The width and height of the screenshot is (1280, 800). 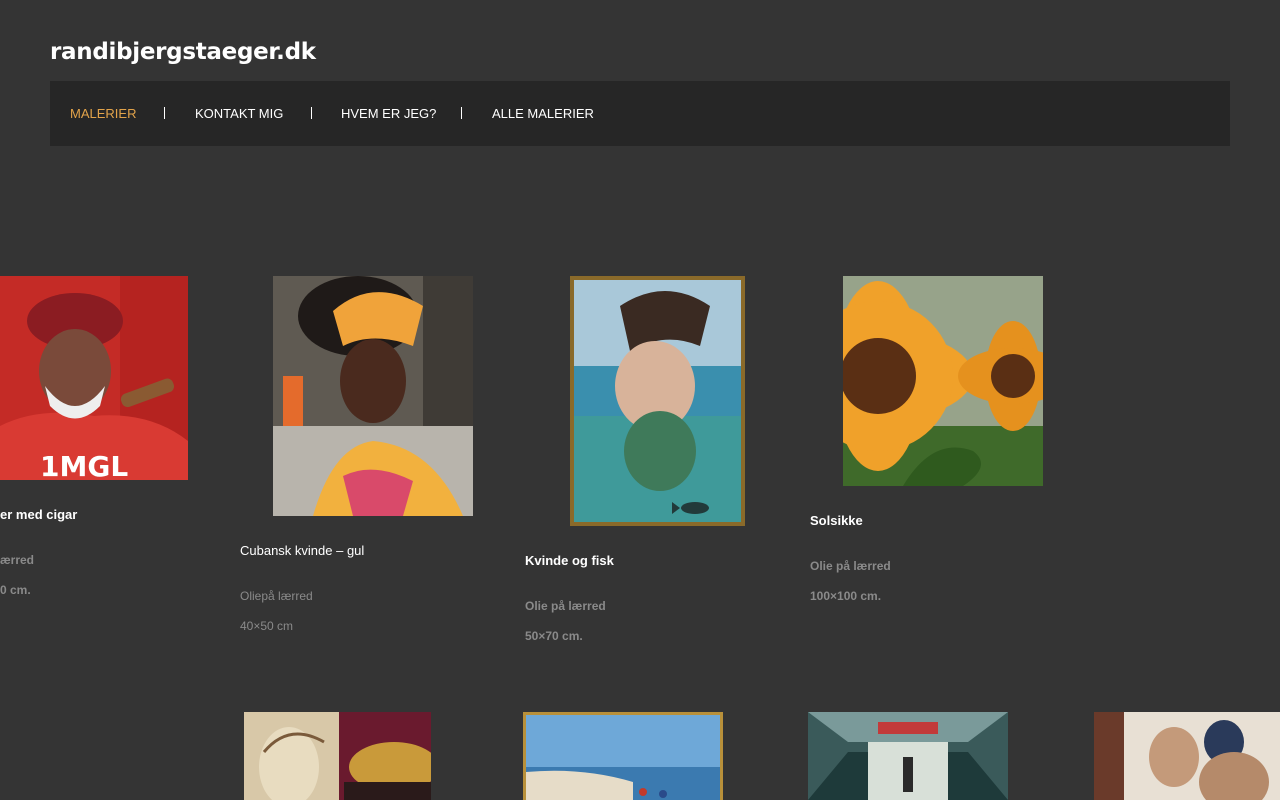 I want to click on painting-medium: Oliepå lærred, so click(x=276, y=596).